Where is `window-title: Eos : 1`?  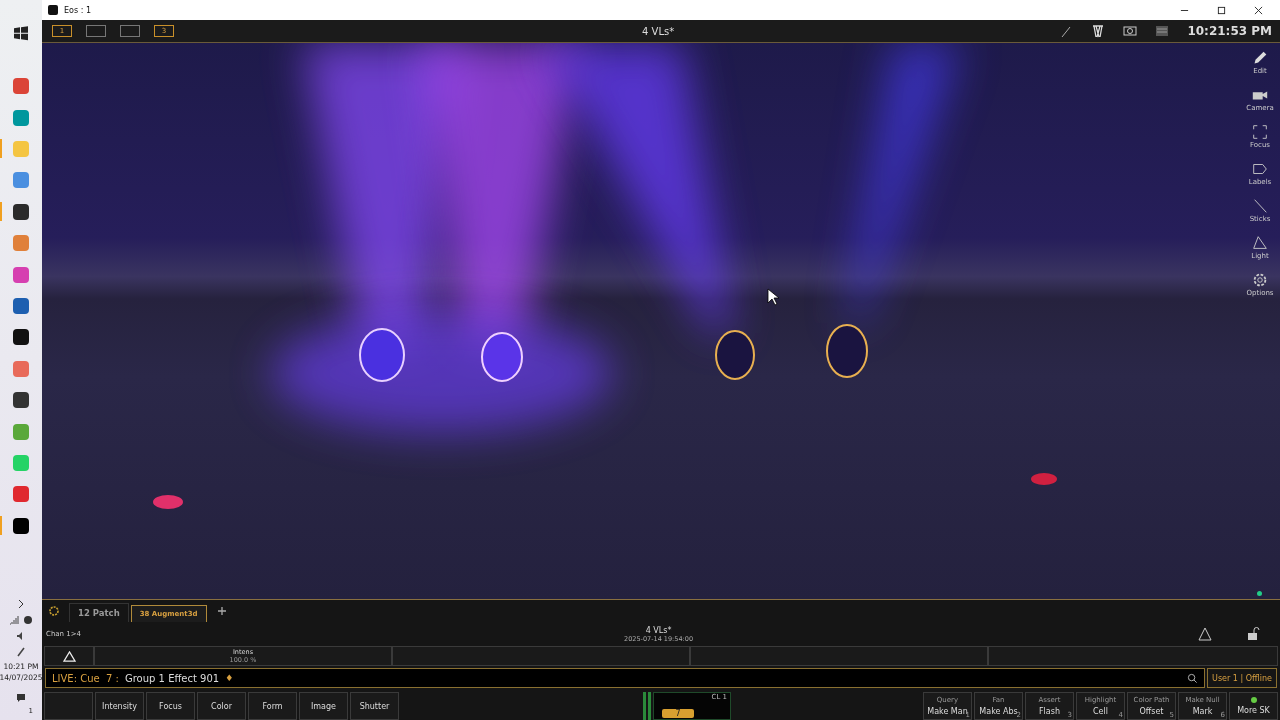 window-title: Eos : 1 is located at coordinates (77, 10).